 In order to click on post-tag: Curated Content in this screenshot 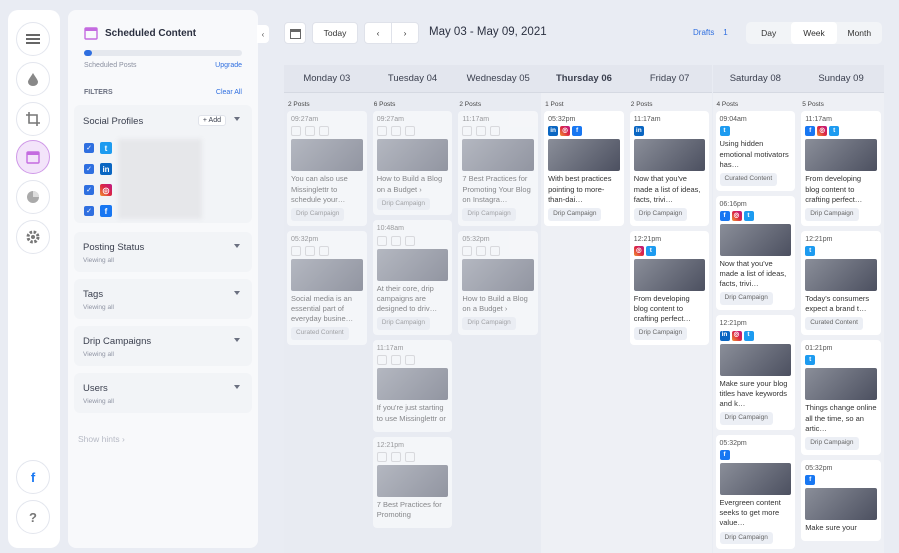, I will do `click(748, 179)`.